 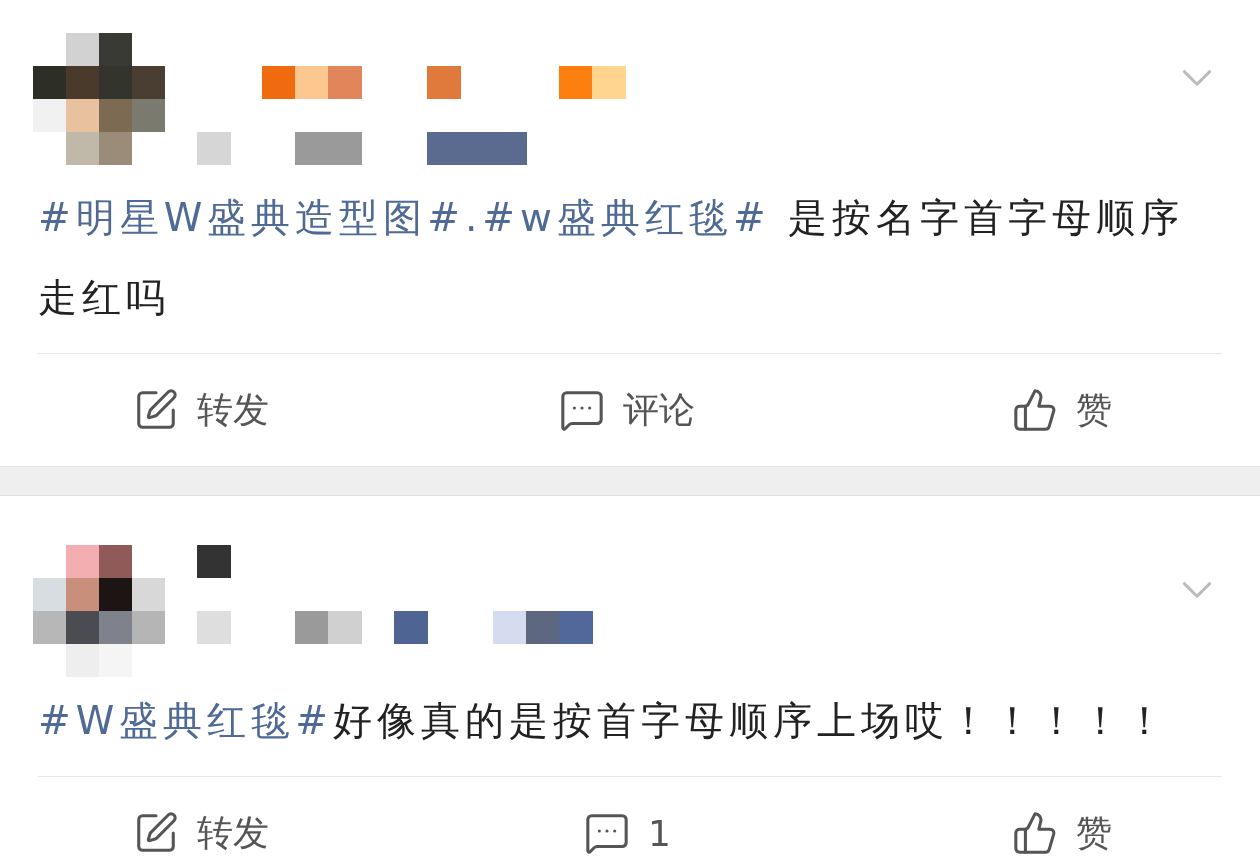 What do you see at coordinates (603, 721) in the screenshot?
I see `post-text: #W盛典红毯#好像真的是按首字母顺序上场哎！！！！！` at bounding box center [603, 721].